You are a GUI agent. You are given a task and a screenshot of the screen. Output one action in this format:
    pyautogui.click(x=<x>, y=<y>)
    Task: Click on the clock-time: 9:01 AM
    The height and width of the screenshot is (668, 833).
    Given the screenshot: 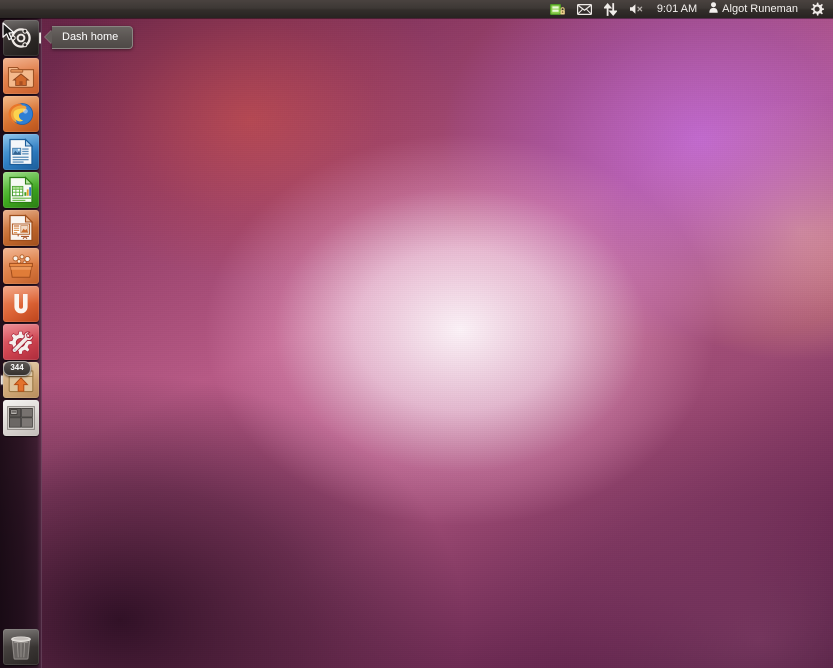 What is the action you would take?
    pyautogui.click(x=677, y=9)
    